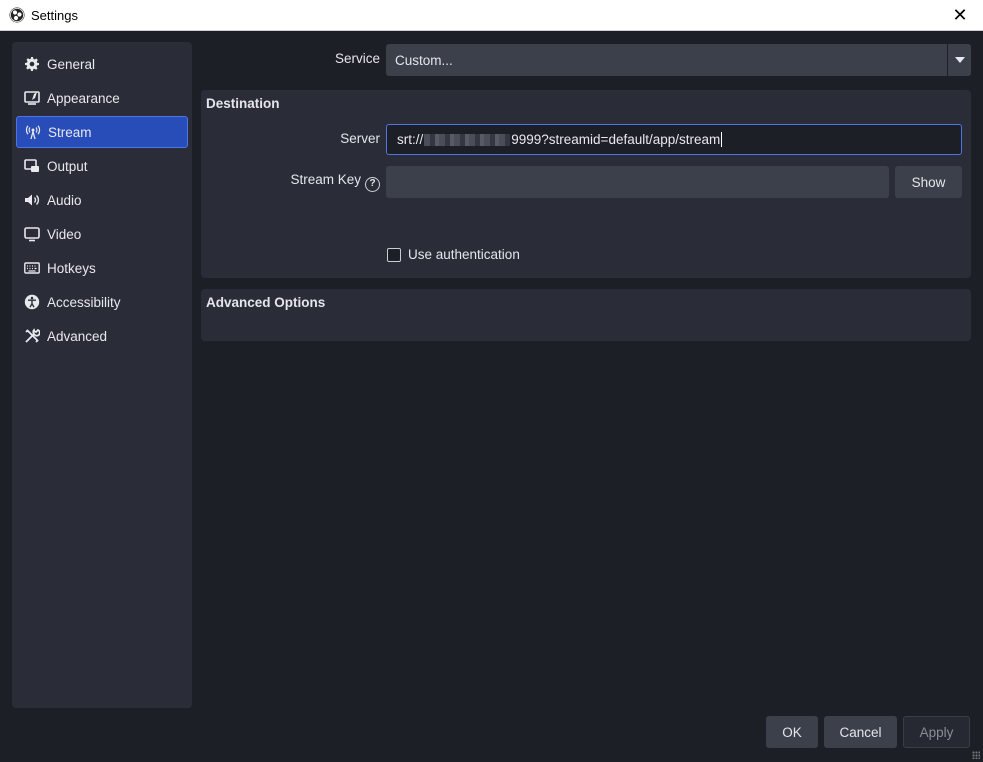  What do you see at coordinates (102, 132) in the screenshot?
I see `sidebar-item-stream: Stream` at bounding box center [102, 132].